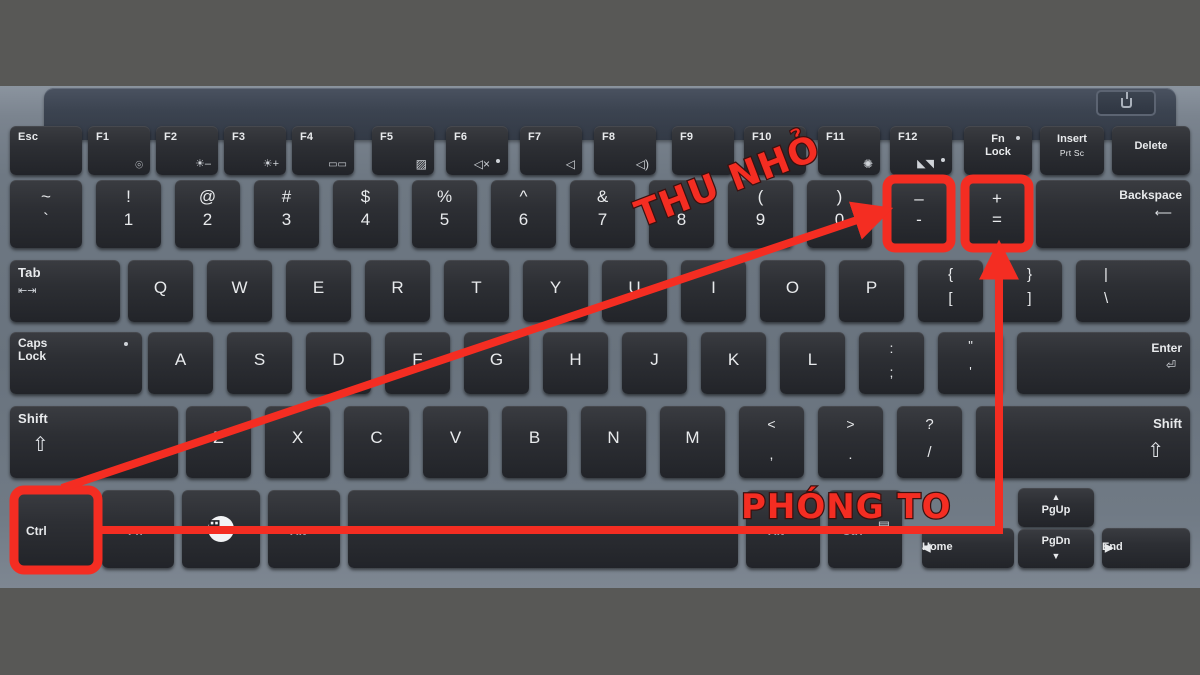 The width and height of the screenshot is (1200, 675). Describe the element at coordinates (376, 442) in the screenshot. I see `key-c: C` at that location.